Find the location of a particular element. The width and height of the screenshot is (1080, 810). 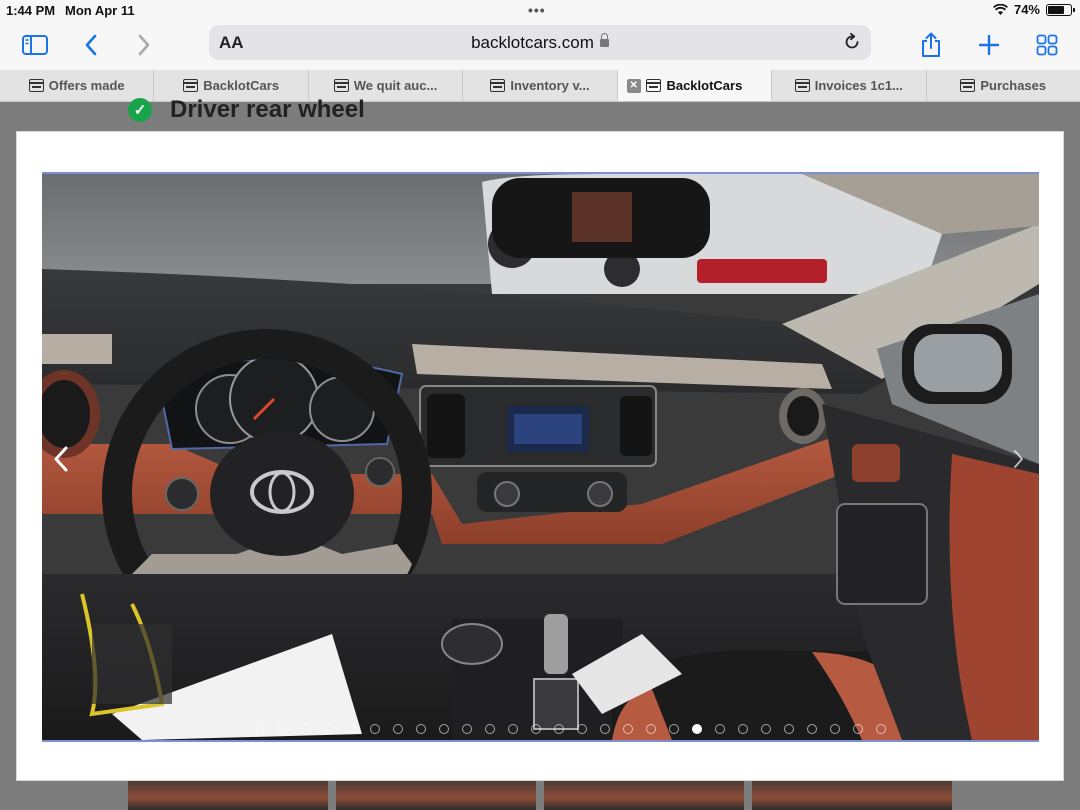

battery-icon is located at coordinates (1060, 9).